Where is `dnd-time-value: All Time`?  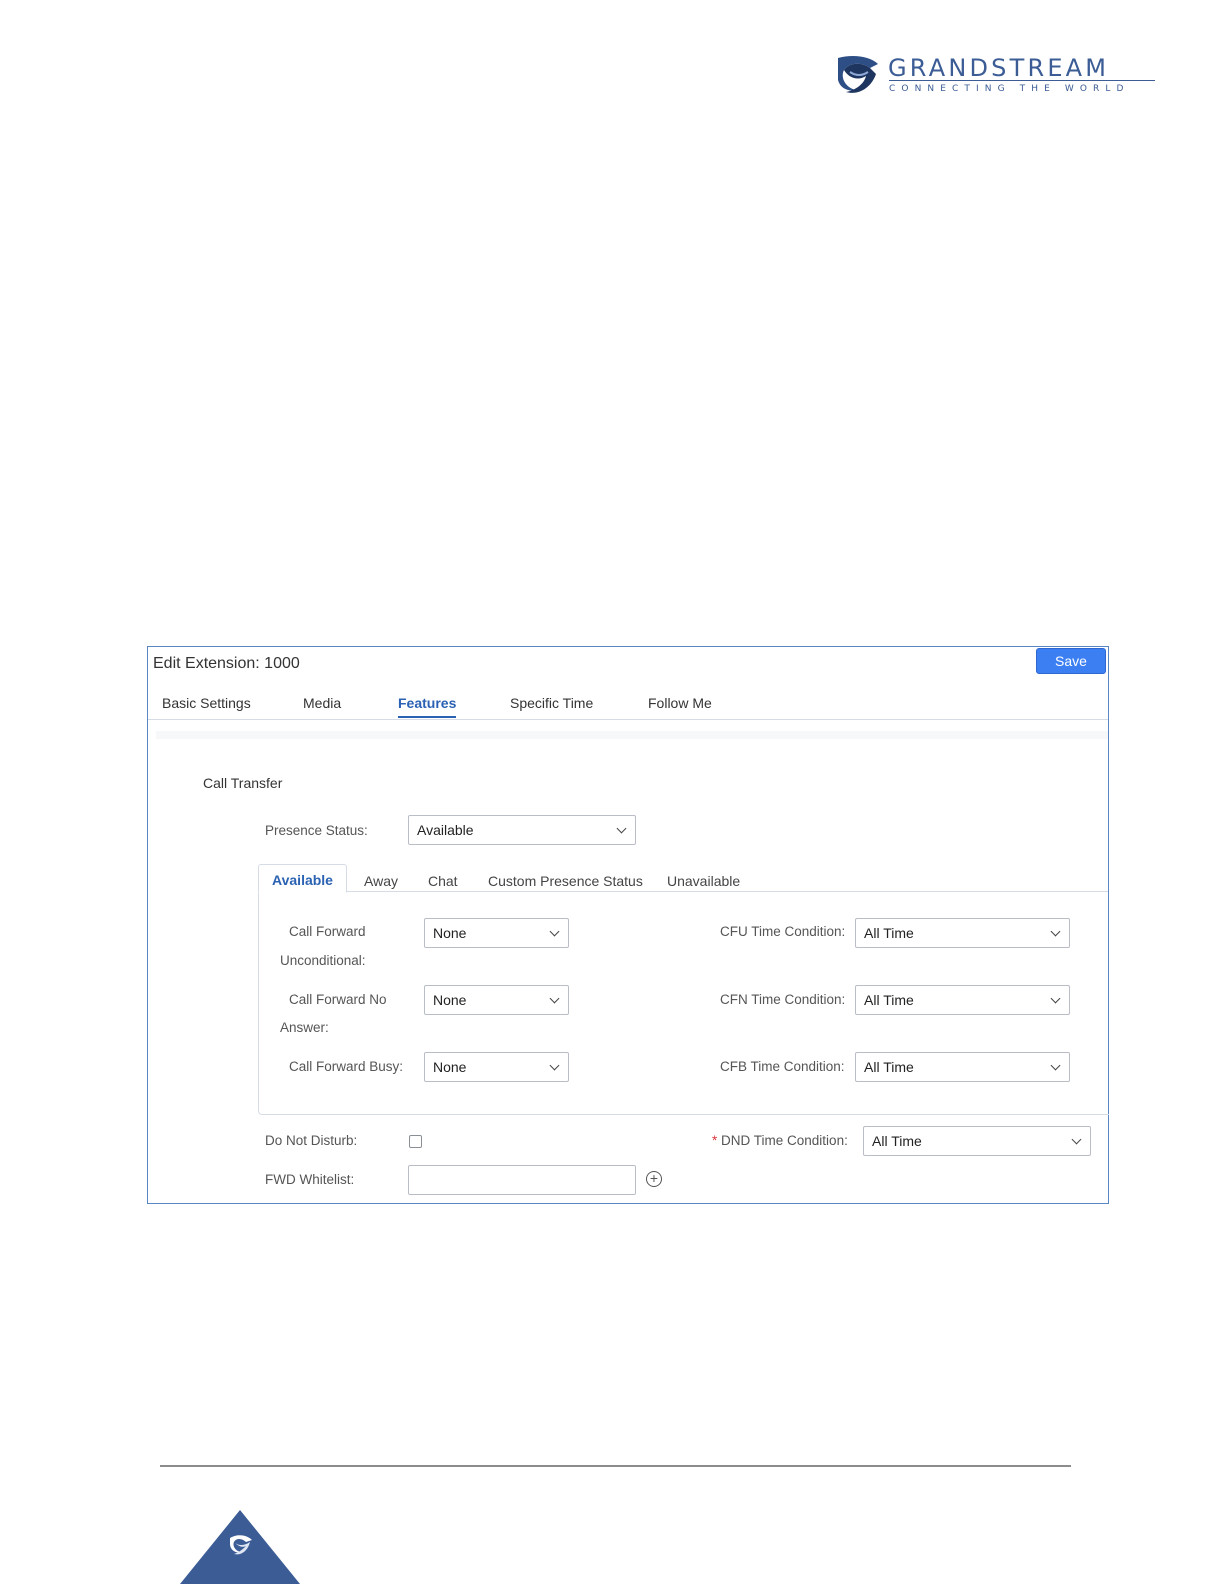 dnd-time-value: All Time is located at coordinates (897, 1141).